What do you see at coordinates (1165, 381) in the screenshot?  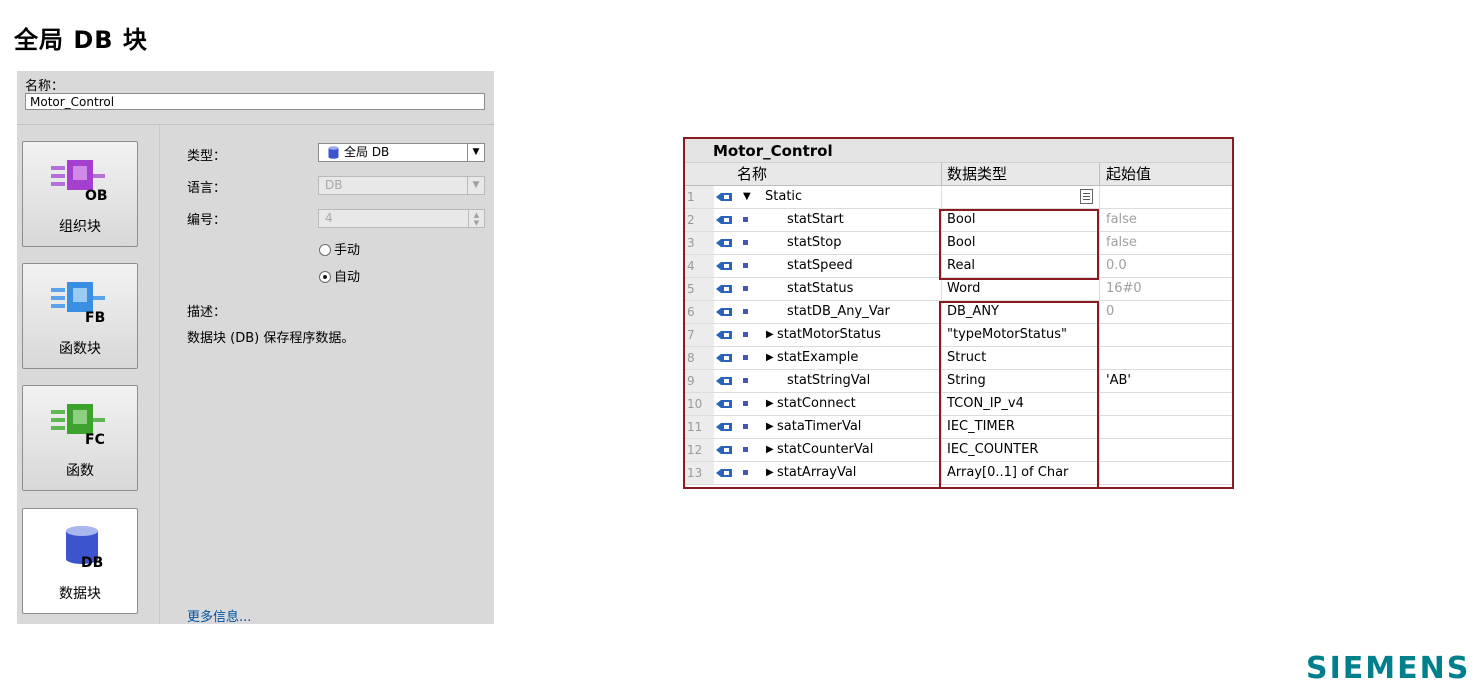 I see `start-value-cell: 'AB'` at bounding box center [1165, 381].